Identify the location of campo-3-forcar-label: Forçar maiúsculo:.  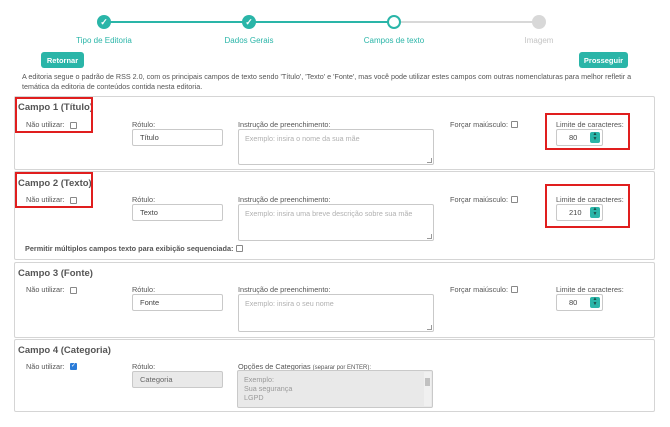
(479, 289).